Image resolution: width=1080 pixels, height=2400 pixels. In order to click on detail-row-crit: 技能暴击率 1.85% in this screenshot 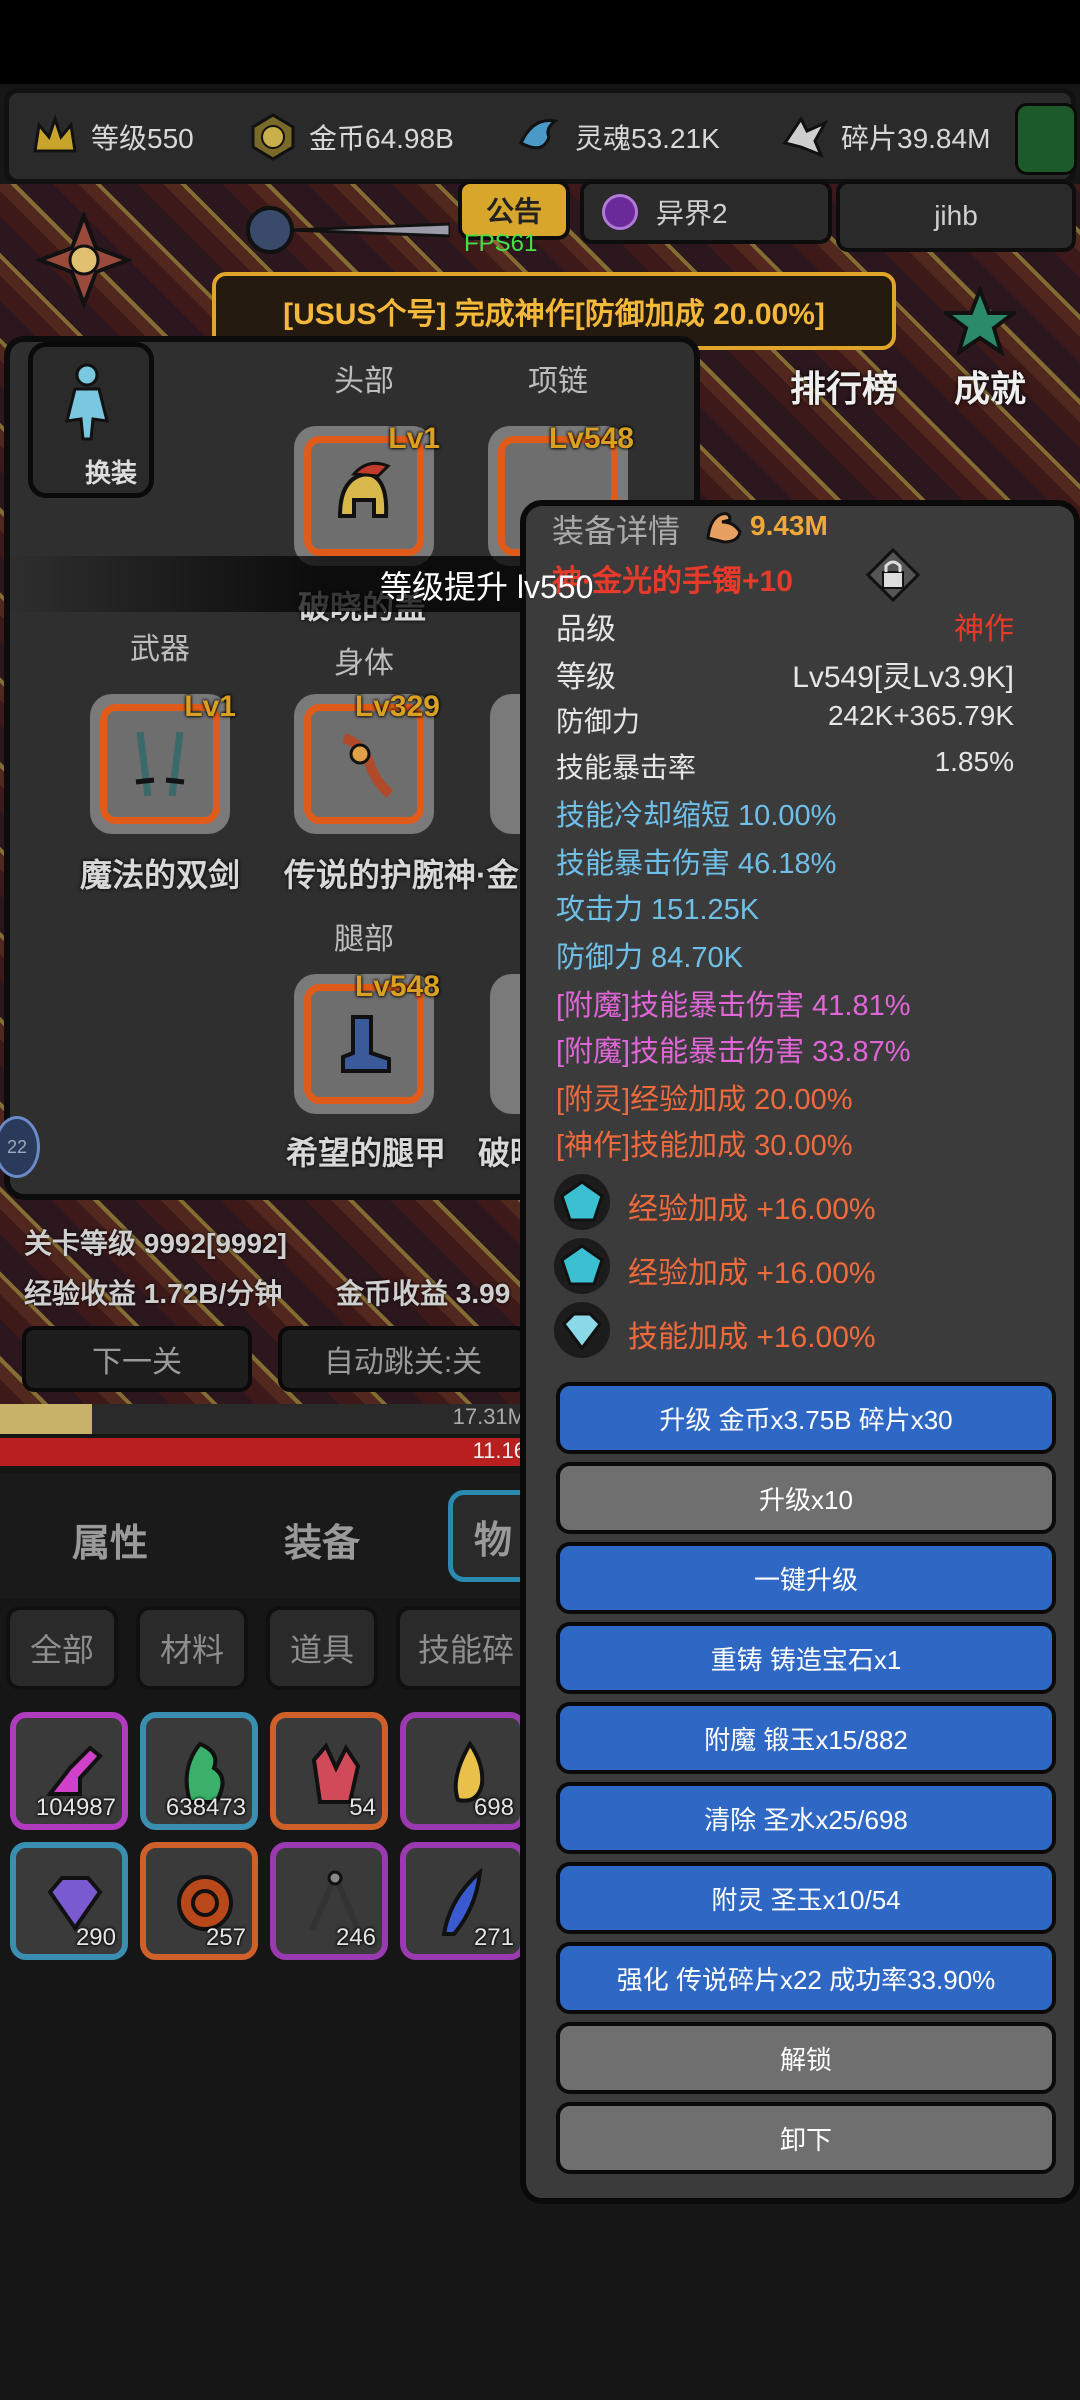, I will do `click(785, 764)`.